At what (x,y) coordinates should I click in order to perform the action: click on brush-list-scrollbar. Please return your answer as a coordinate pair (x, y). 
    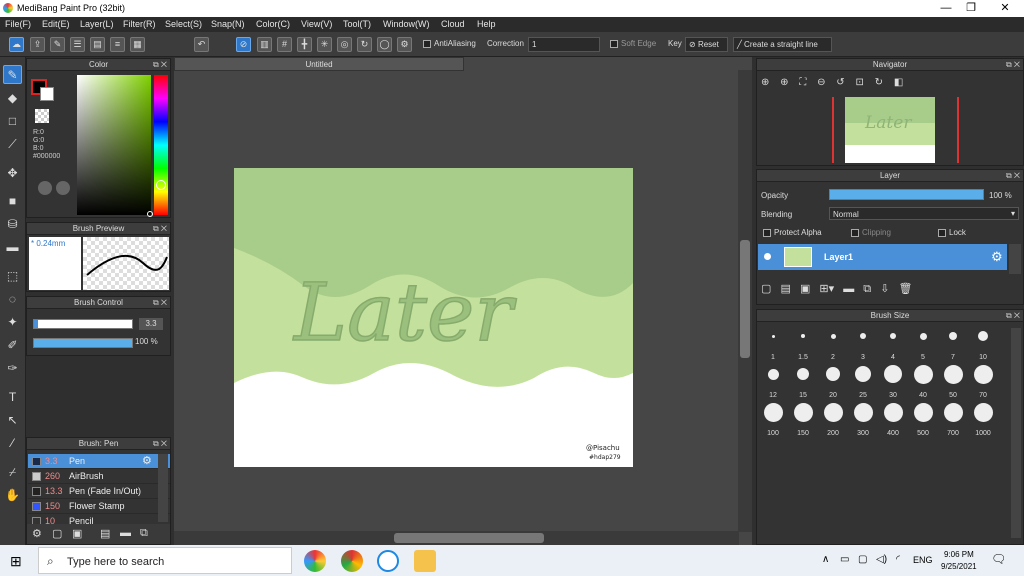
    Looking at the image, I should click on (163, 488).